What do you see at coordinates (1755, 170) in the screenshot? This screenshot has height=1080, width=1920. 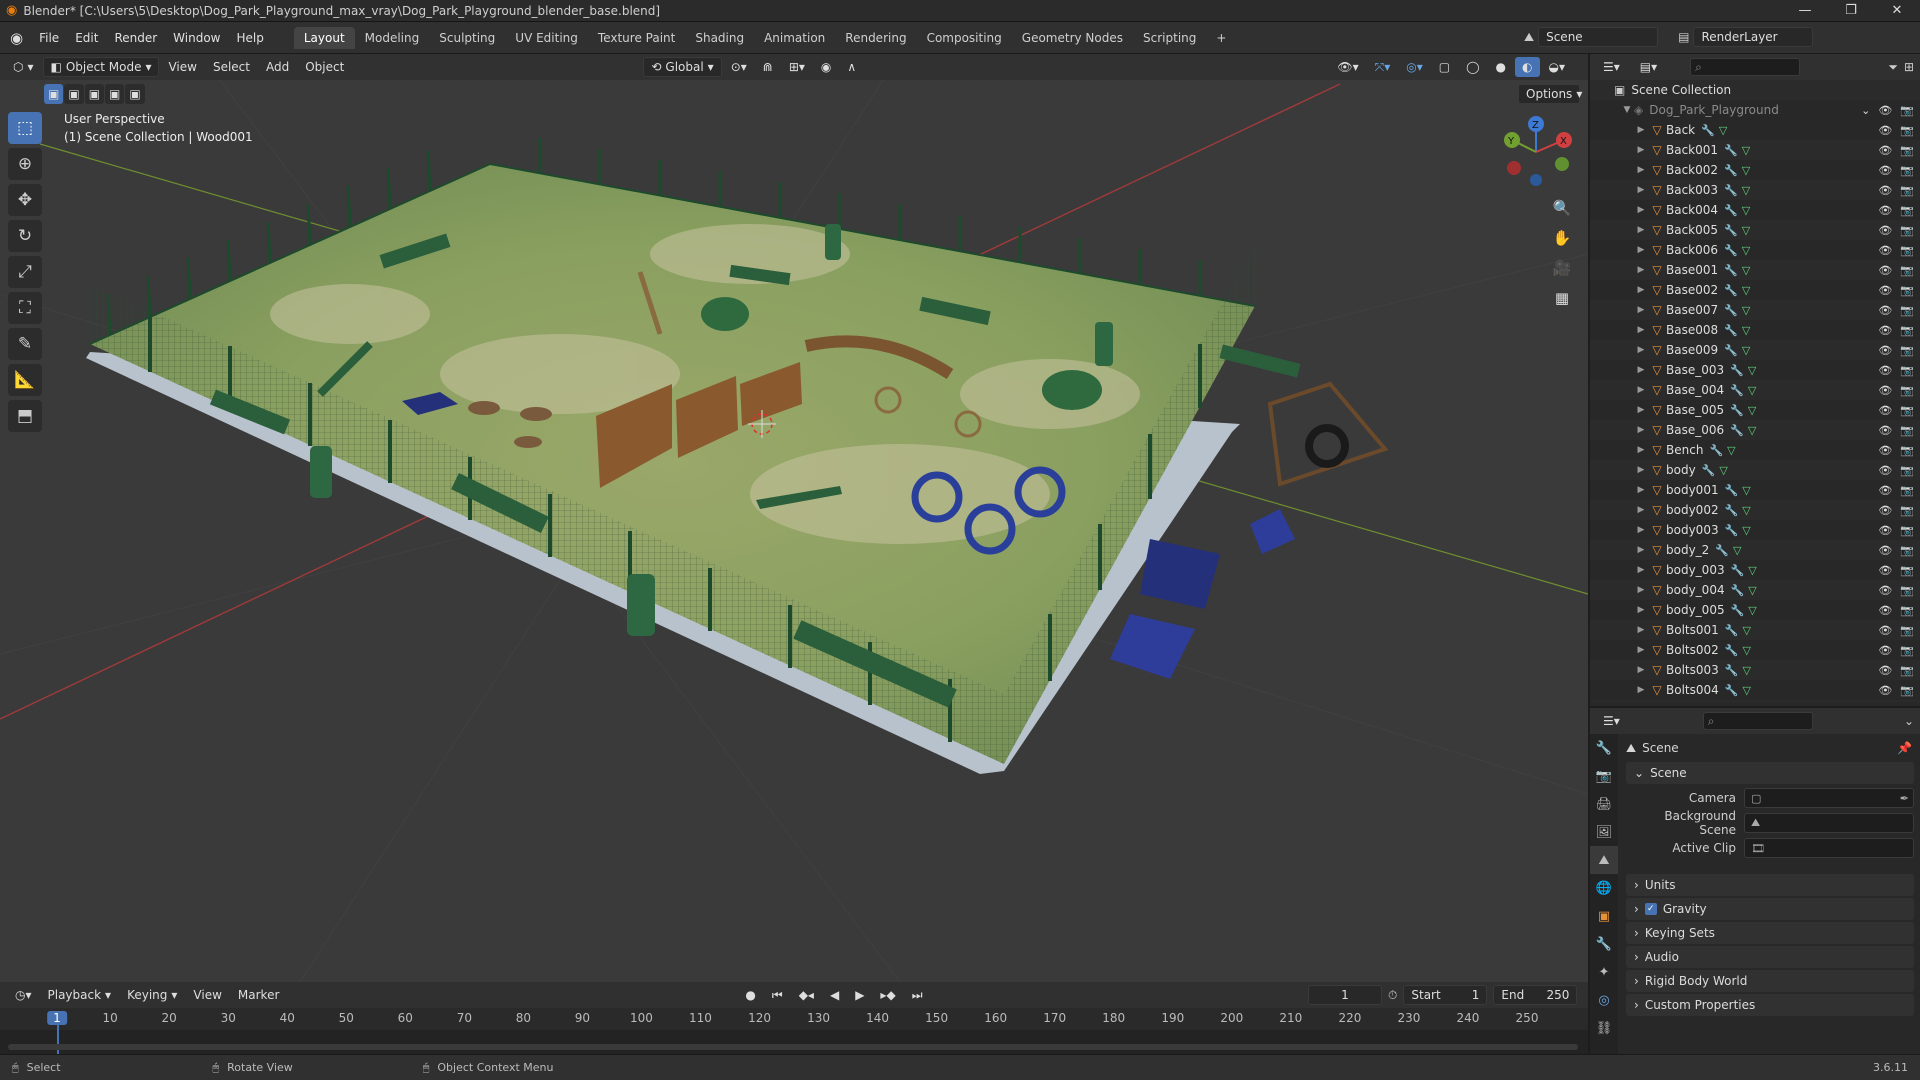 I see `outliner-object-row: ▶ ▽ Back002 🔧 ▽ 👁 📷` at bounding box center [1755, 170].